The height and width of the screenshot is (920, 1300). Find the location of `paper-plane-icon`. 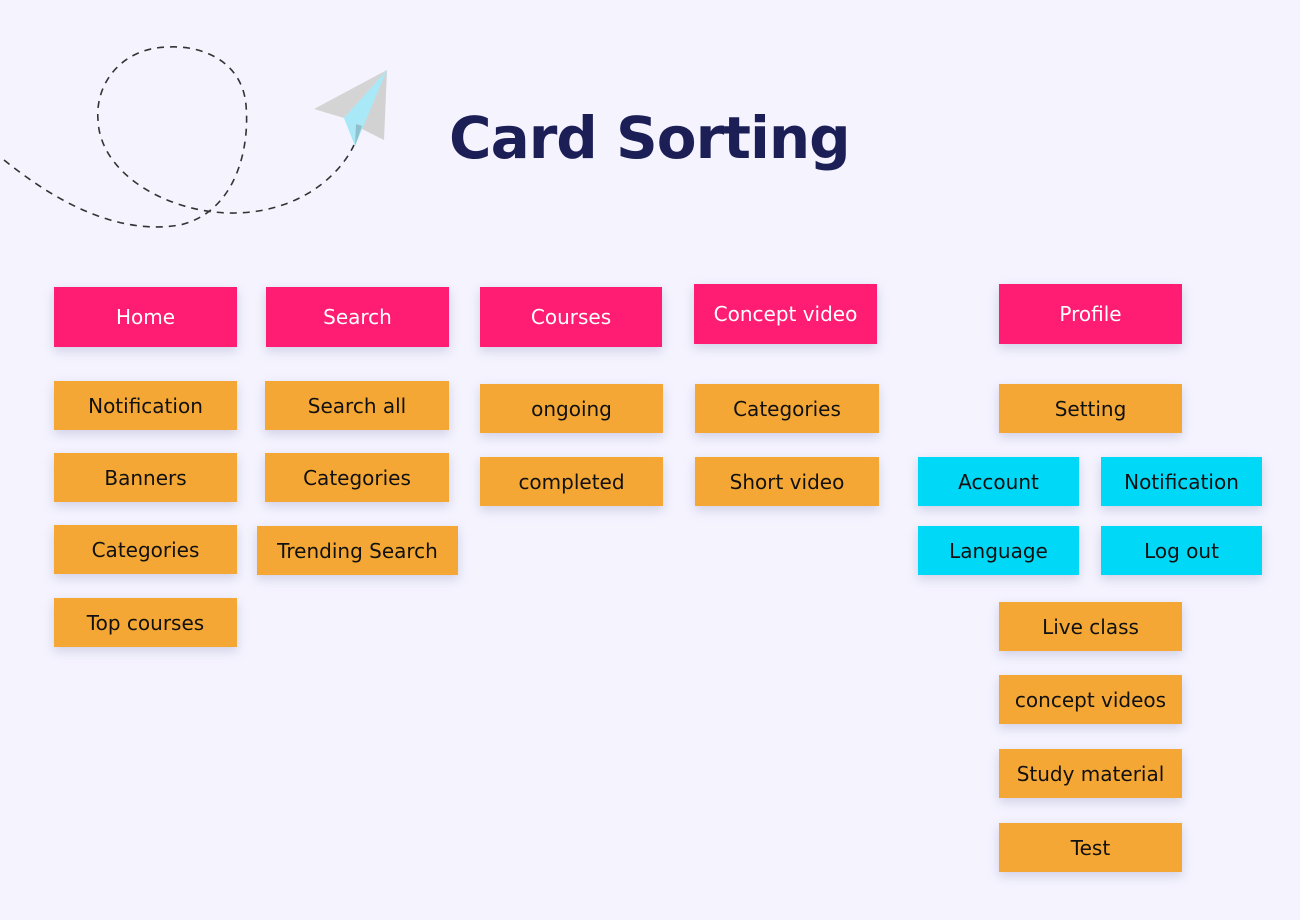

paper-plane-icon is located at coordinates (350, 108).